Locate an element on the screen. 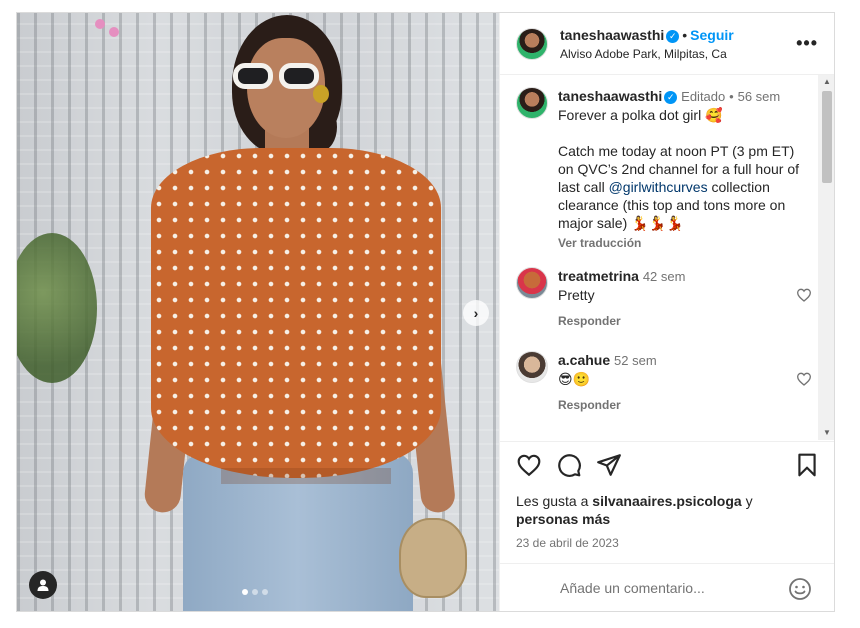  commenter-username: treatmetrina is located at coordinates (598, 276).